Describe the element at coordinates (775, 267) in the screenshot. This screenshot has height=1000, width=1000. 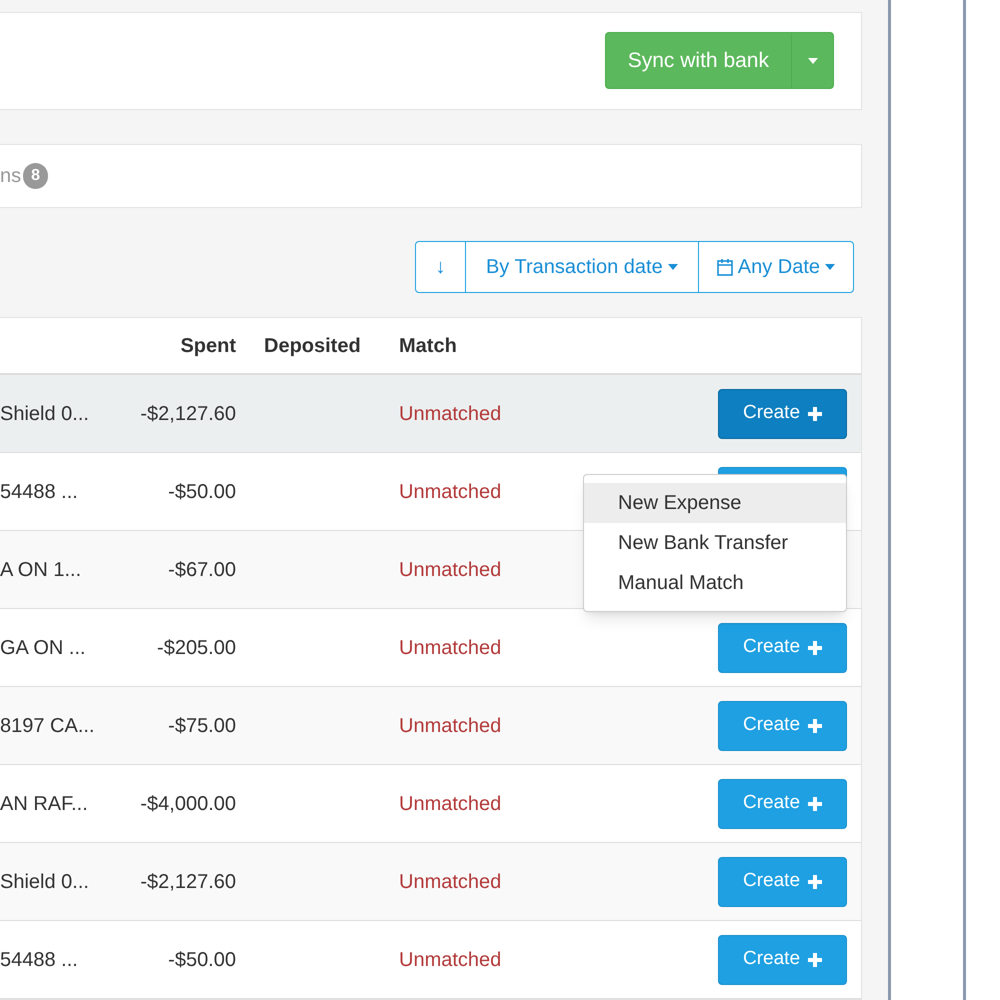
I see `date-filter-dropdown: Any Date` at that location.